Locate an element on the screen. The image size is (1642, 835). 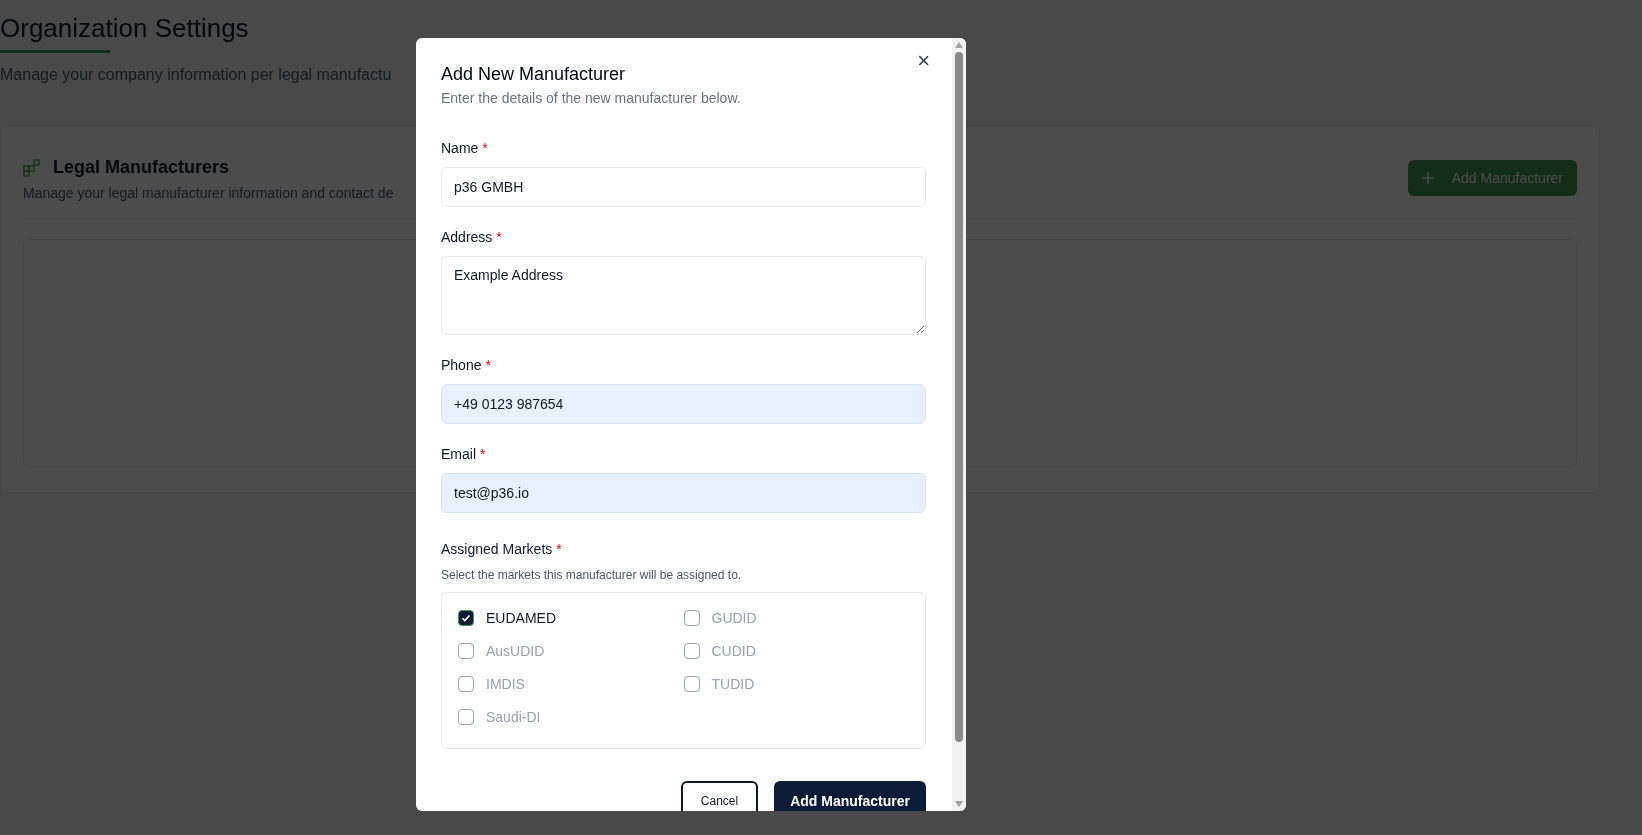
dialog-title: Add New Manufacturer is located at coordinates (534, 74).